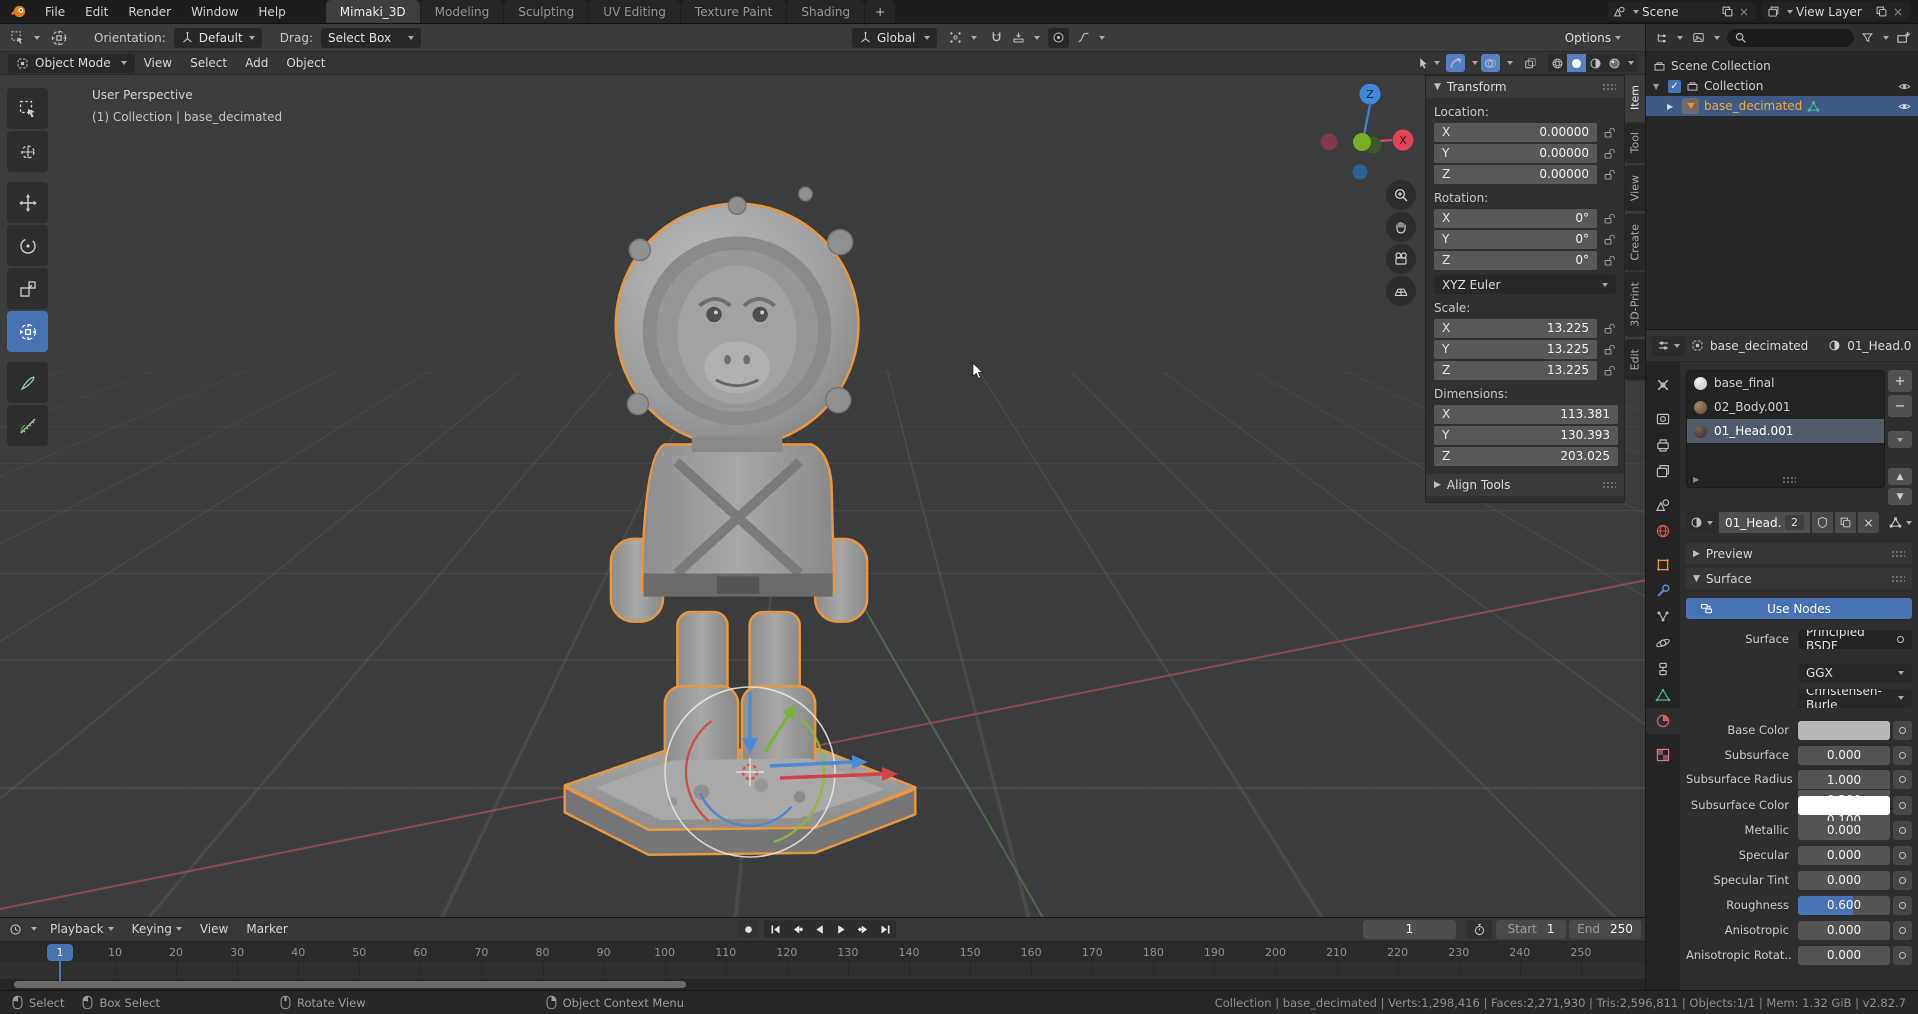  Describe the element at coordinates (1844, 880) in the screenshot. I see `specular-tint-field: 0.000` at that location.